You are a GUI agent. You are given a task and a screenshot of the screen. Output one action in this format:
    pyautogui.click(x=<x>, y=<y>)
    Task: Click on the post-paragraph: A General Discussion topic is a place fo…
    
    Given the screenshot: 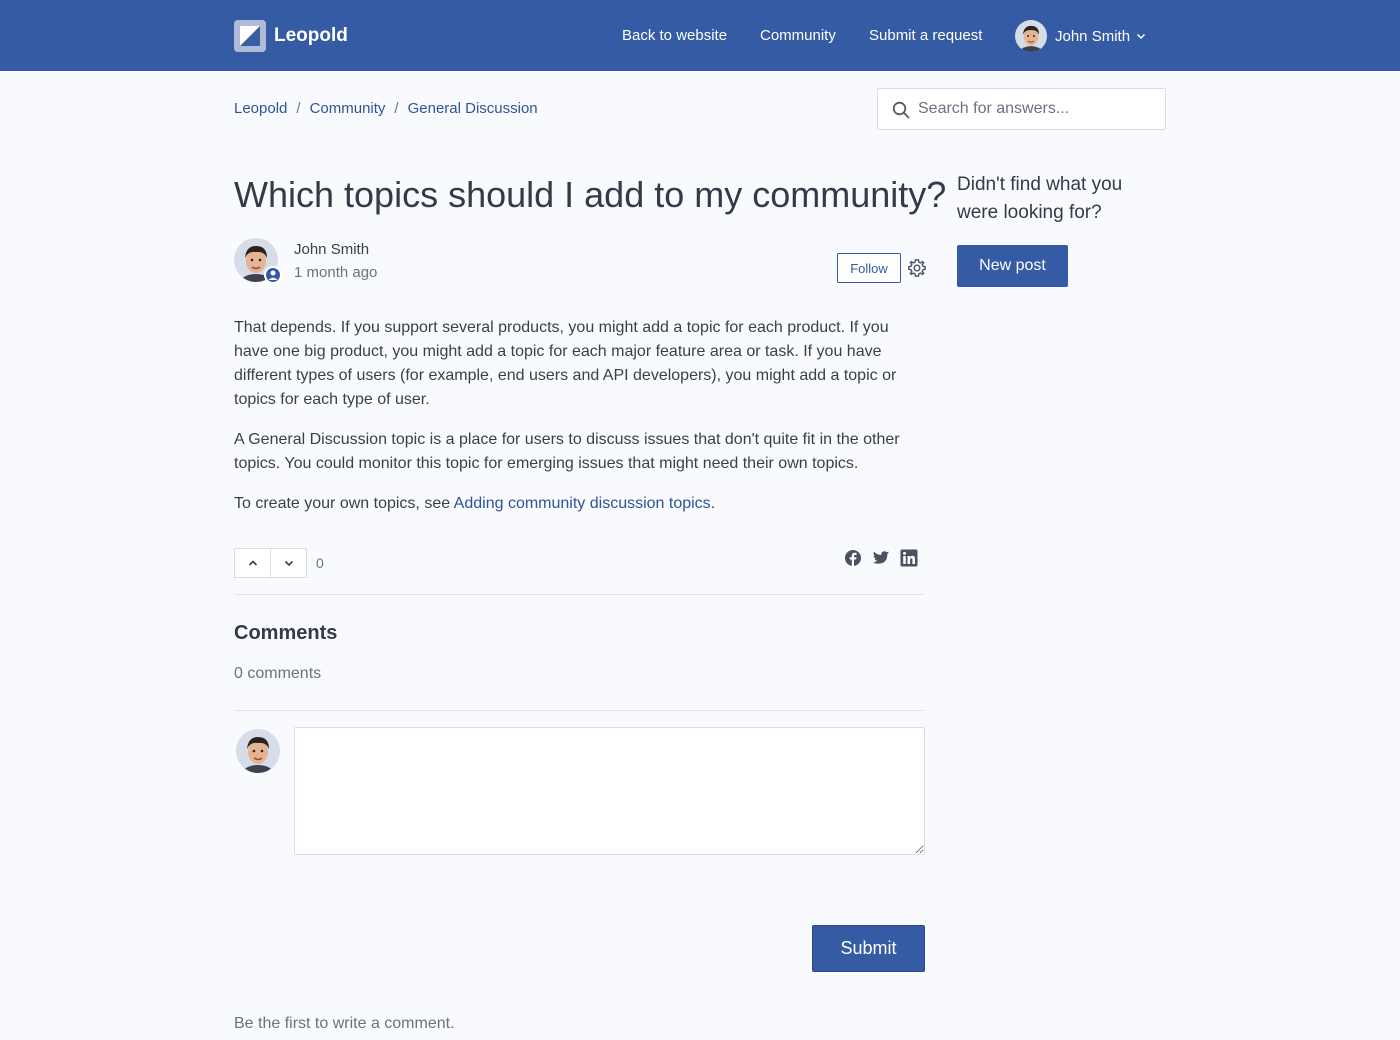 What is the action you would take?
    pyautogui.click(x=567, y=451)
    